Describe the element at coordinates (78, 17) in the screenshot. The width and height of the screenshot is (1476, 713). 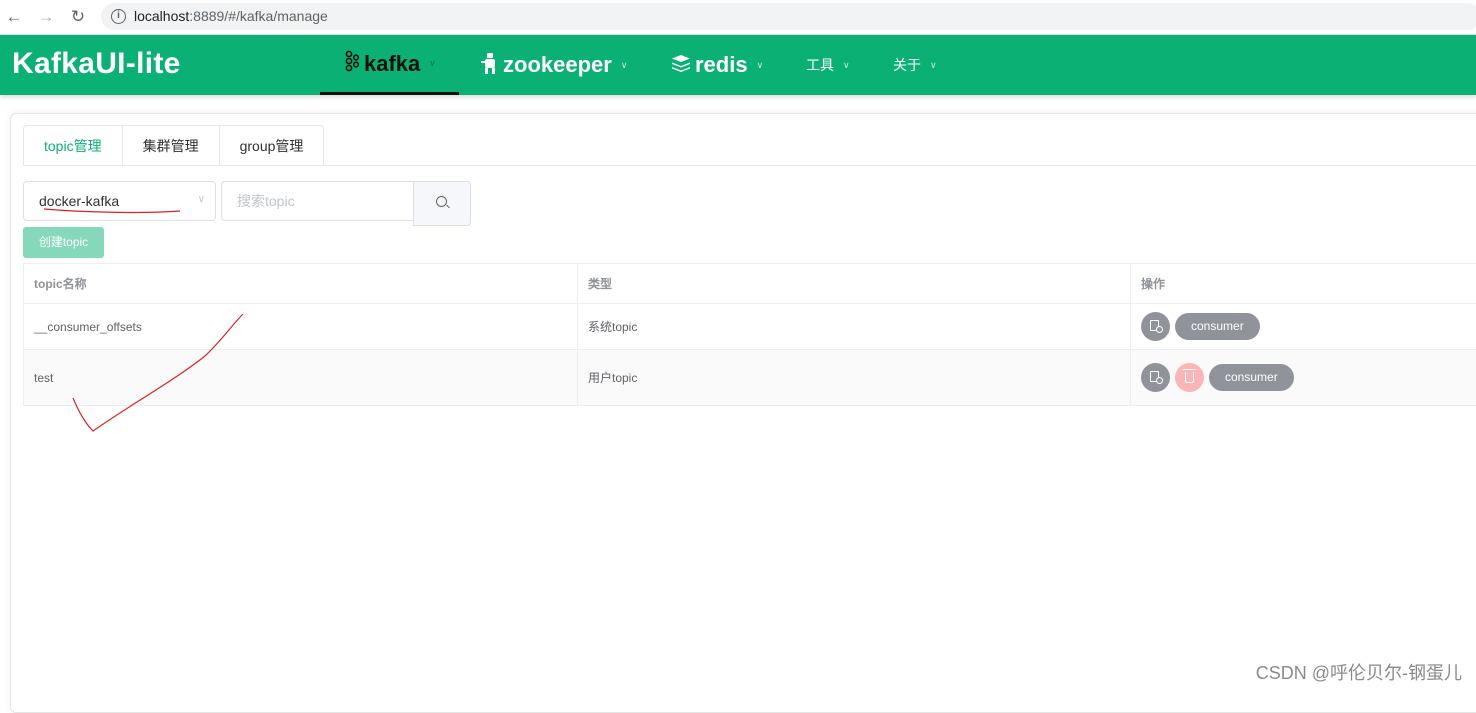
I see `reload-icon: ↻` at that location.